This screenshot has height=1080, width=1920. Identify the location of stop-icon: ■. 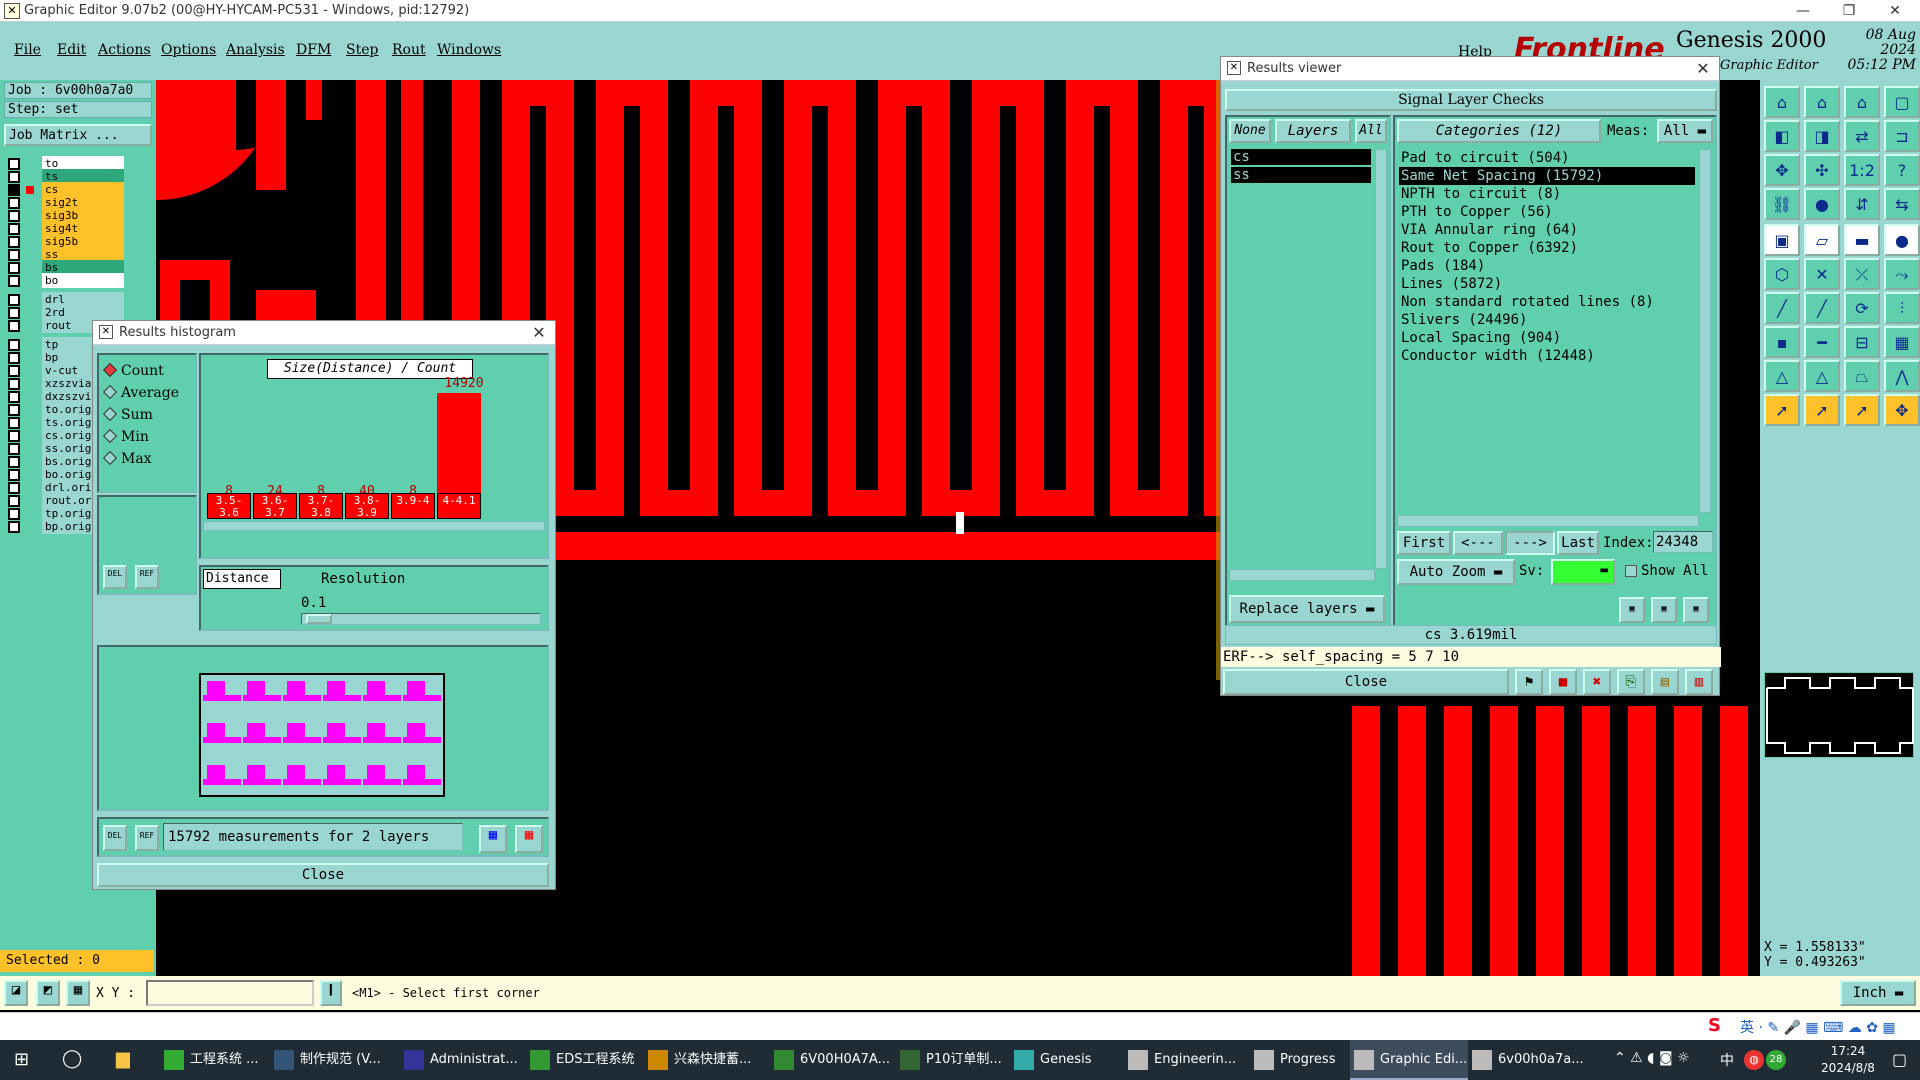
(1563, 682).